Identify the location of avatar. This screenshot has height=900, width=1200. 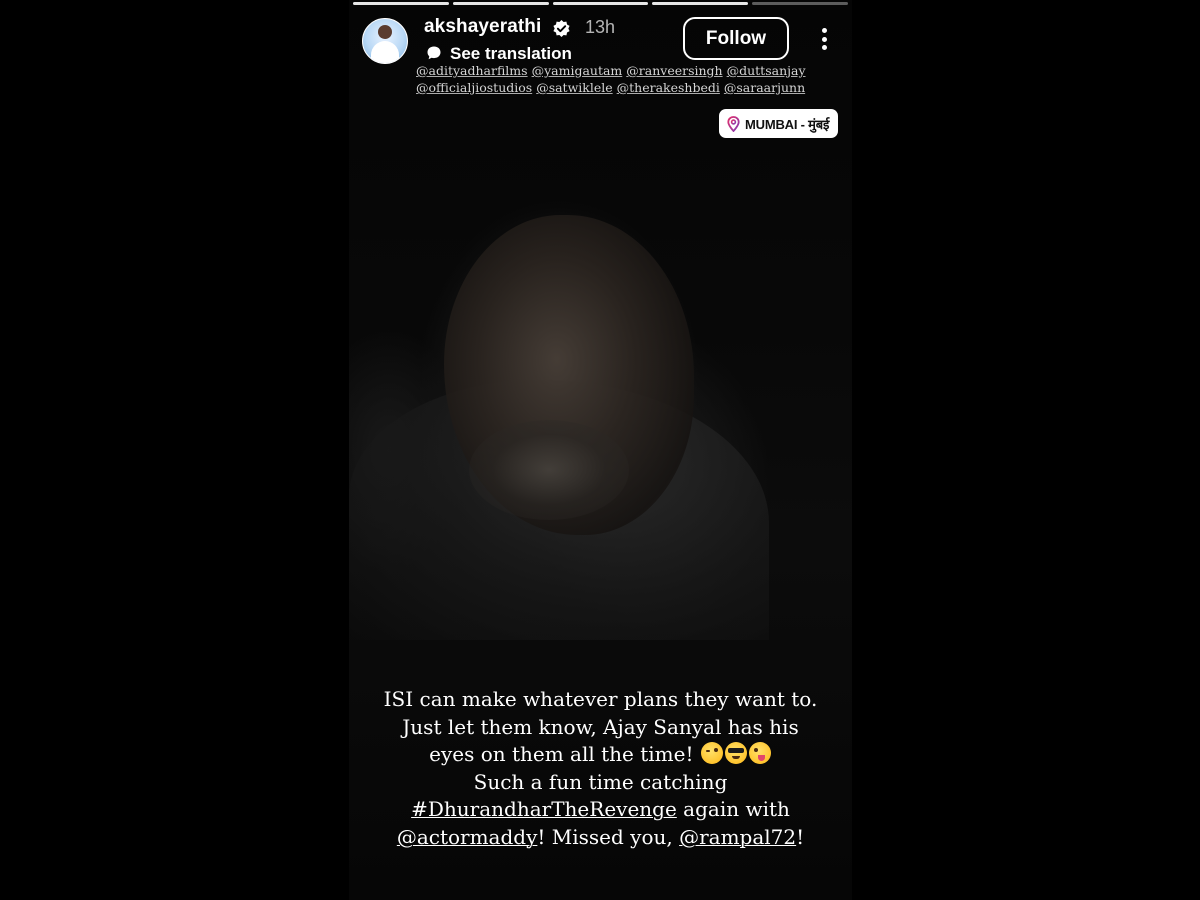
(385, 41).